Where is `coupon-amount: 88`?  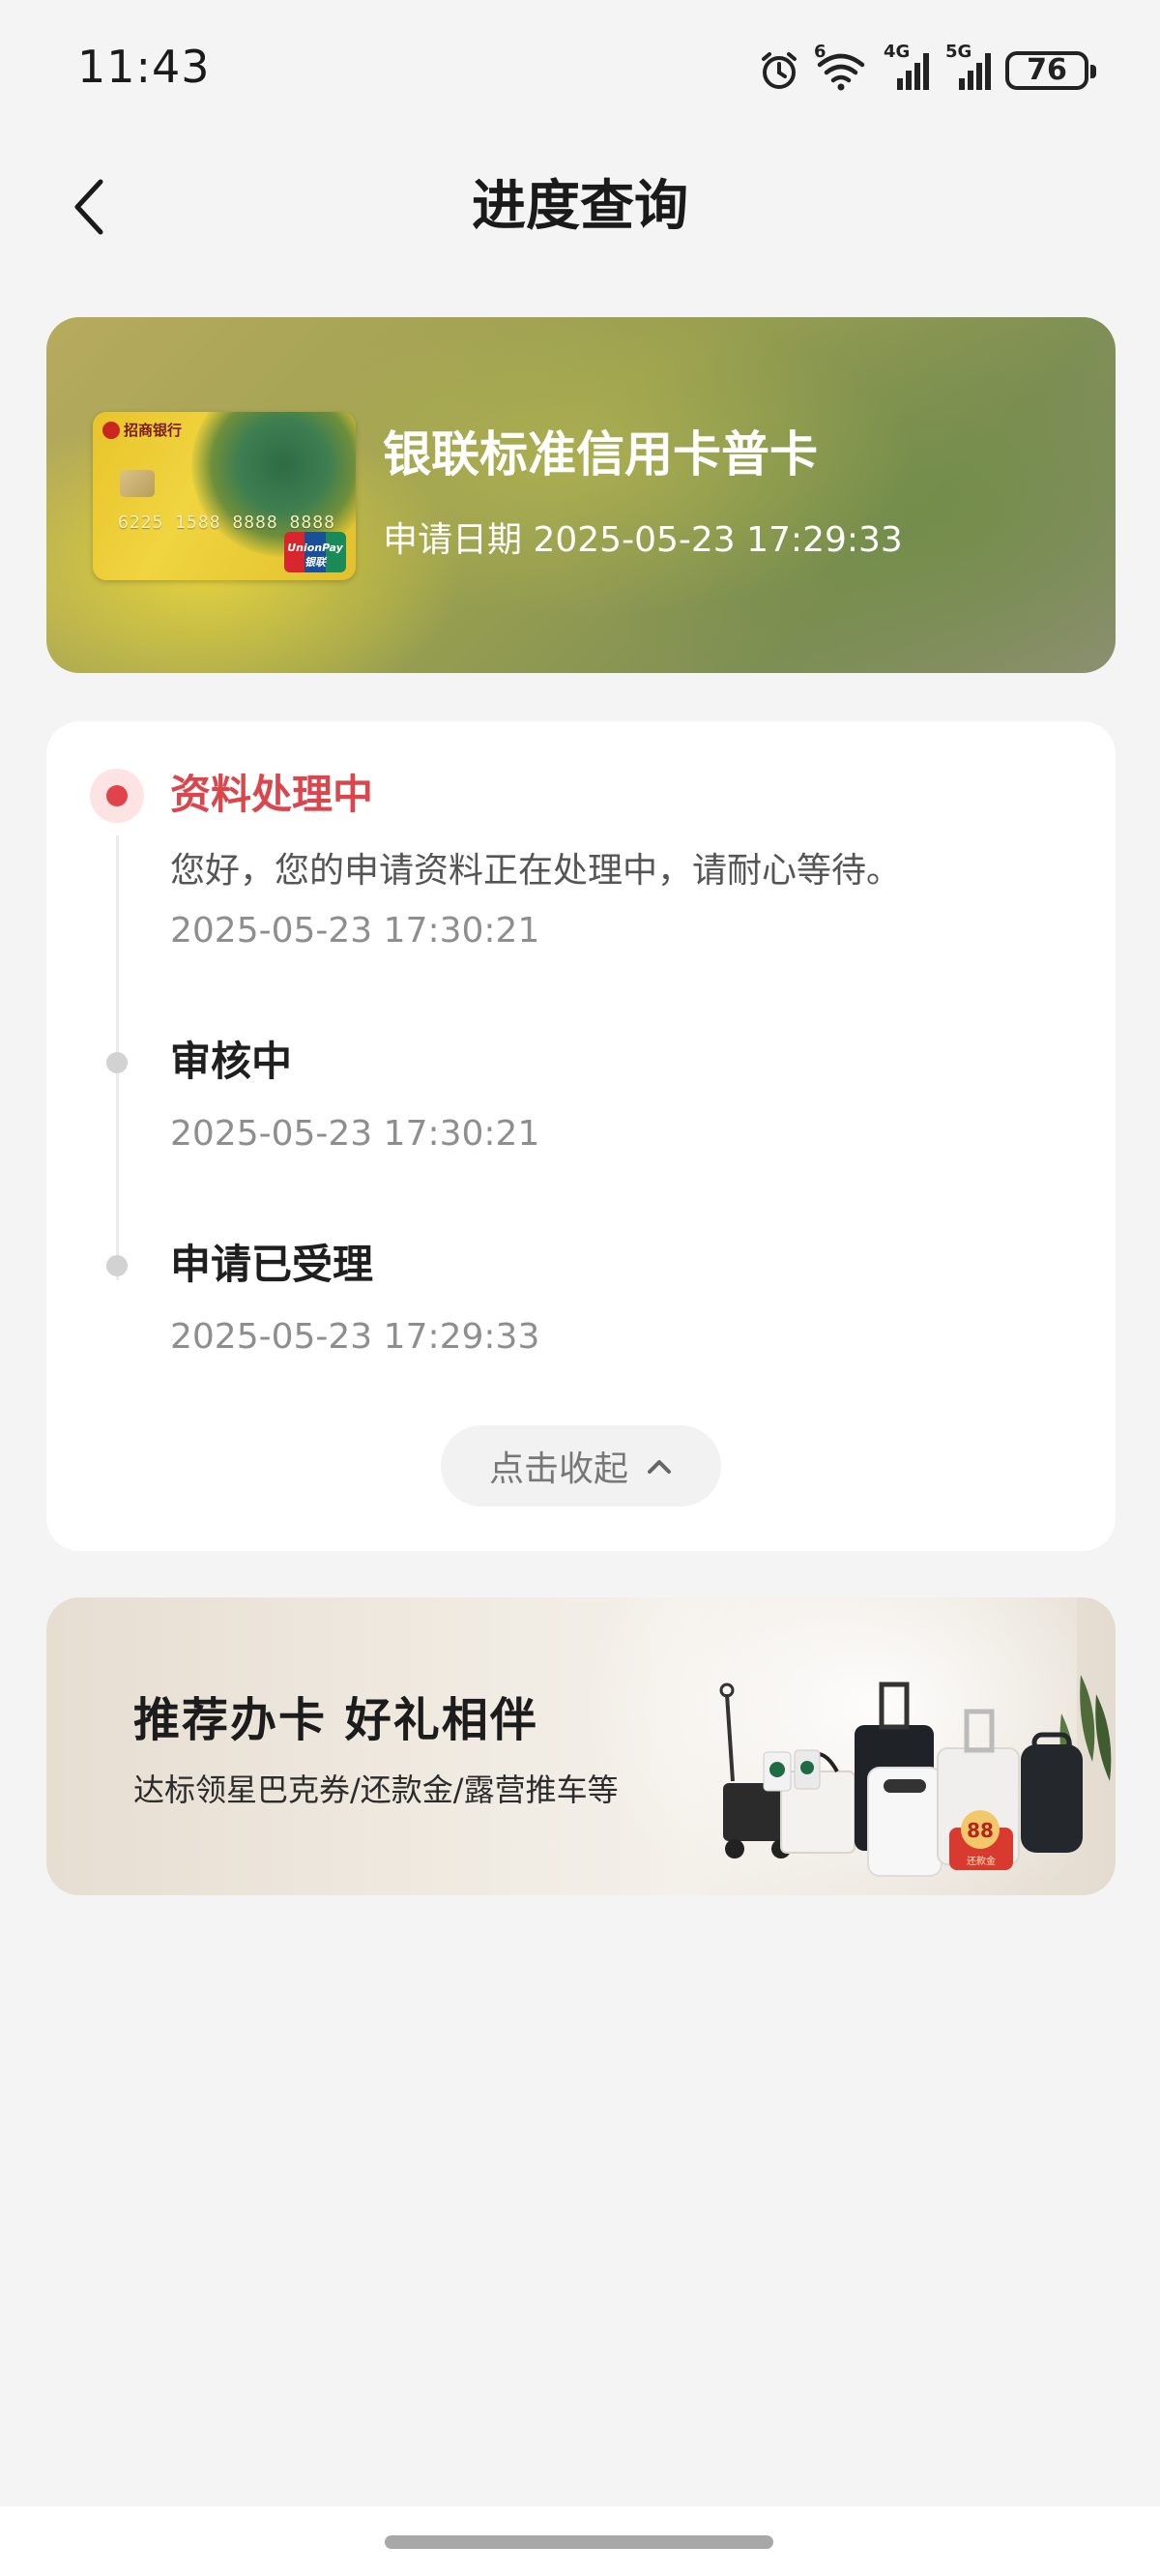
coupon-amount: 88 is located at coordinates (981, 1830).